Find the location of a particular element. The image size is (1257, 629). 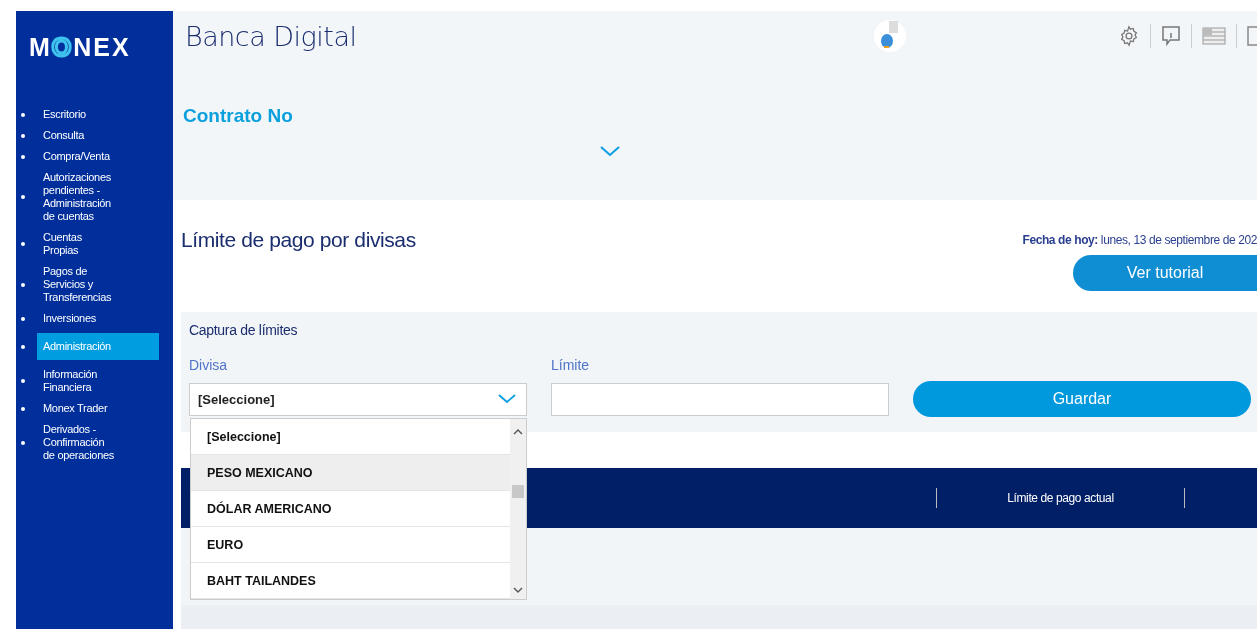

sidebar-item: Autorizaciones pendientes - Administración de cuentas is located at coordinates (76, 197).